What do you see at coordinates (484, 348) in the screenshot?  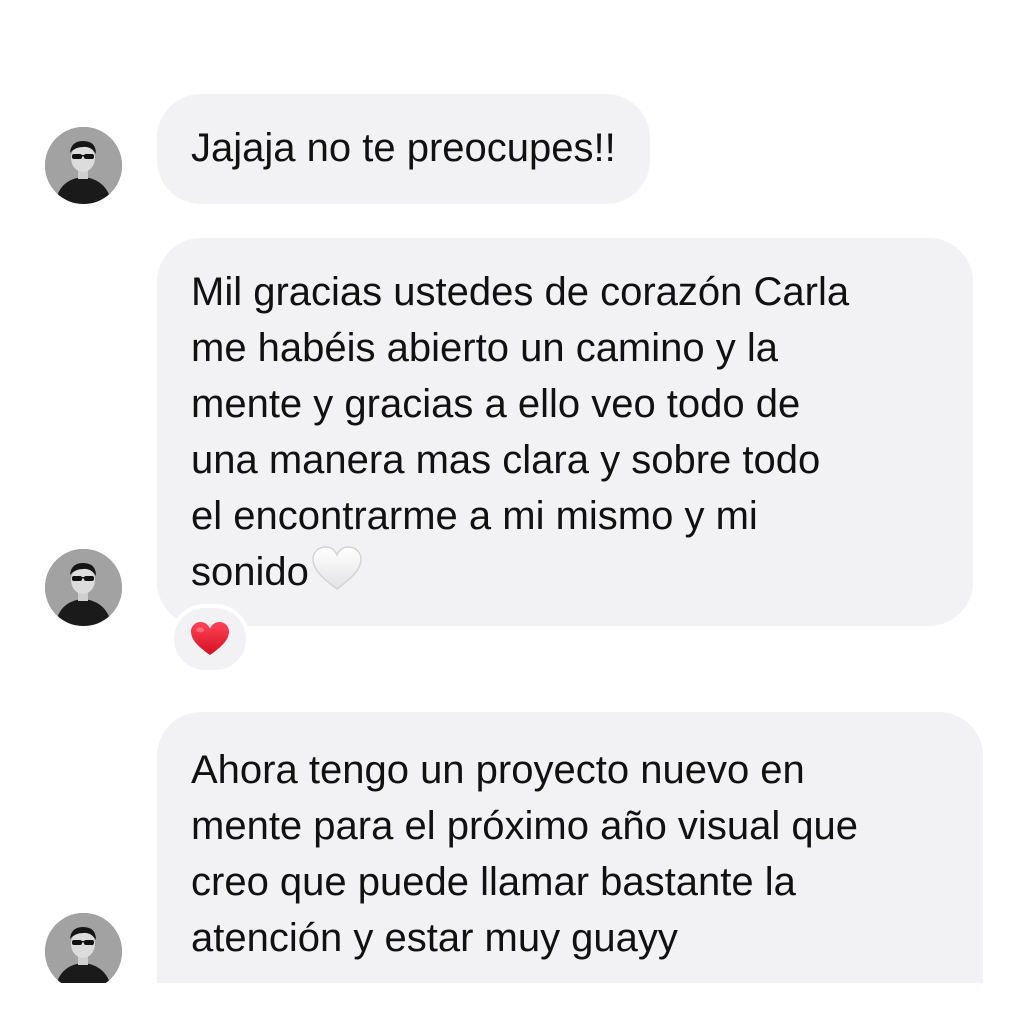 I see `message-text: me habéis abierto un camino y la` at bounding box center [484, 348].